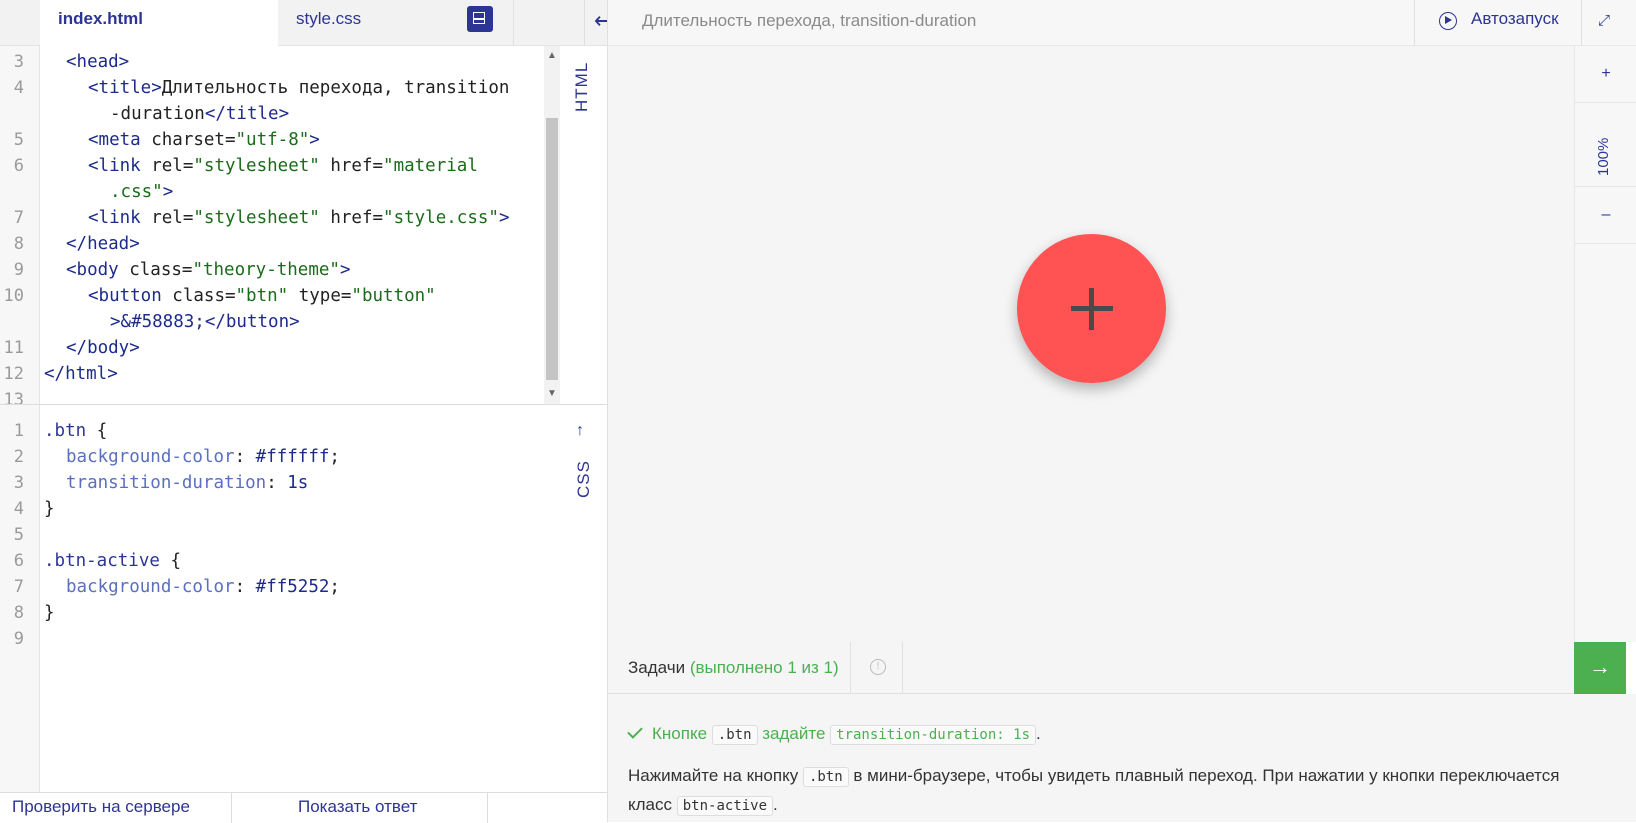  I want to click on zoom-in-button: +, so click(1605, 74).